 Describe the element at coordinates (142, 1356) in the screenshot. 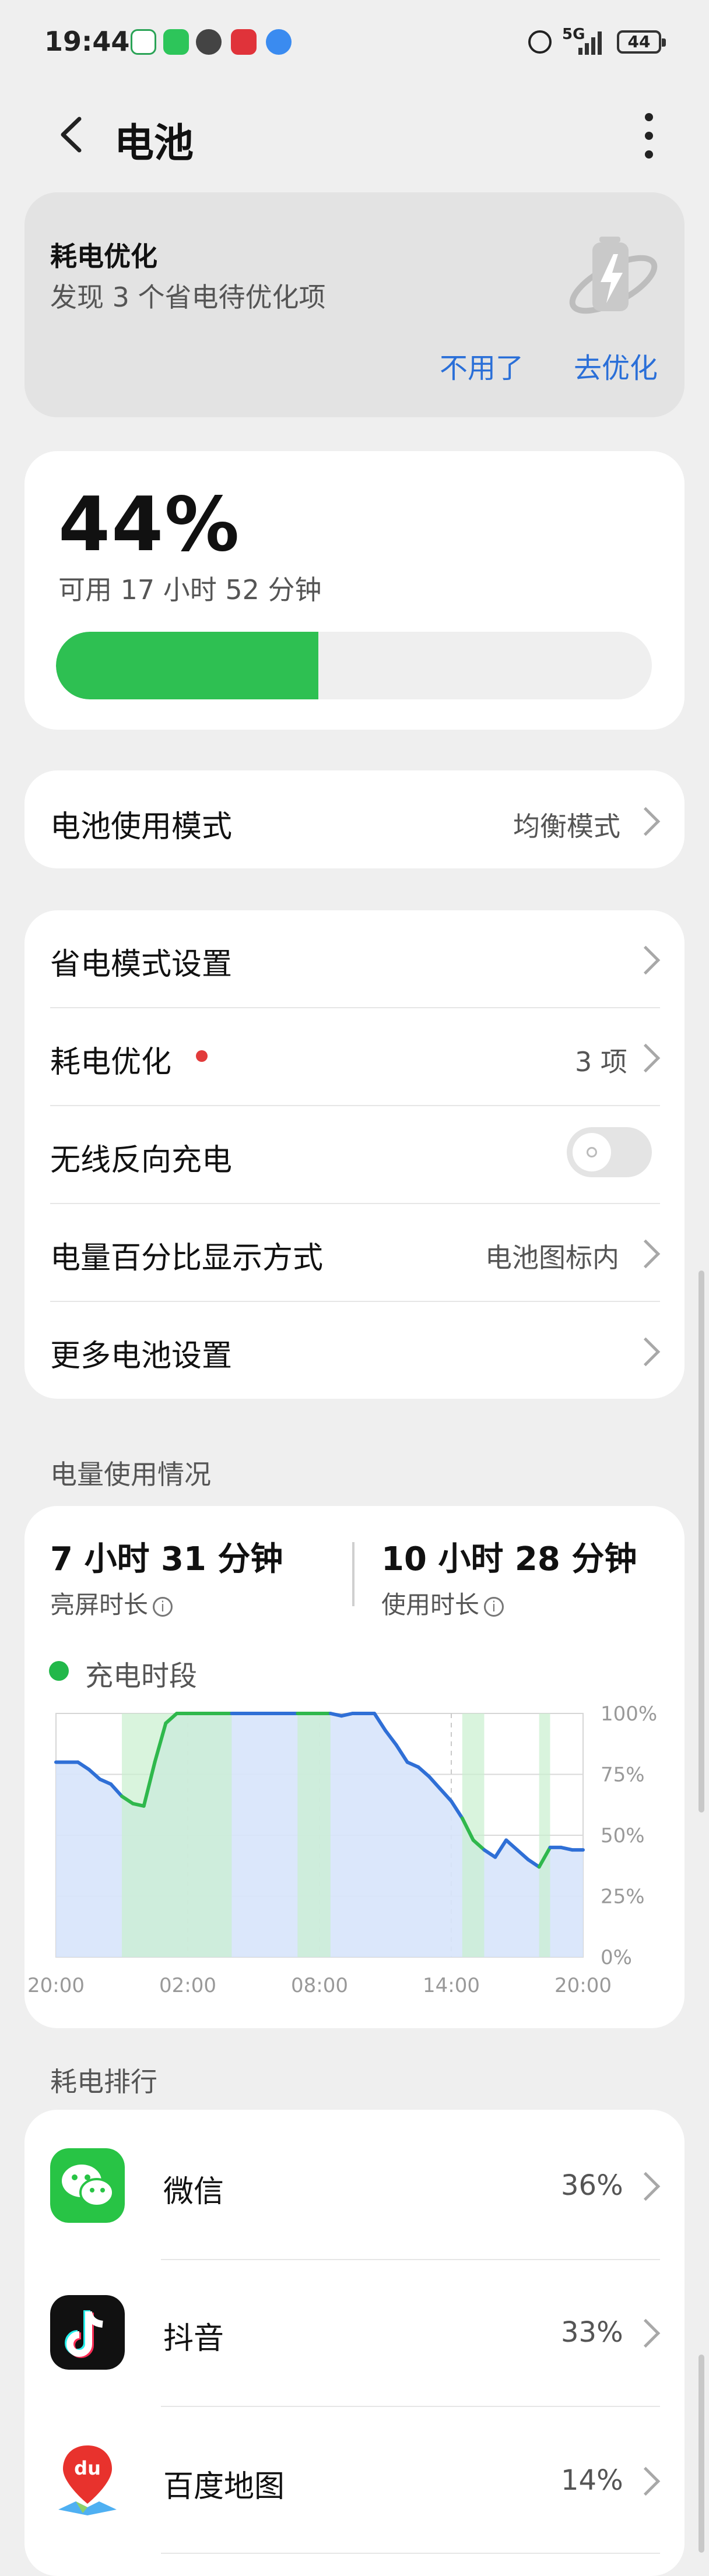

I see `more-settings-label: 更多电池设置` at that location.